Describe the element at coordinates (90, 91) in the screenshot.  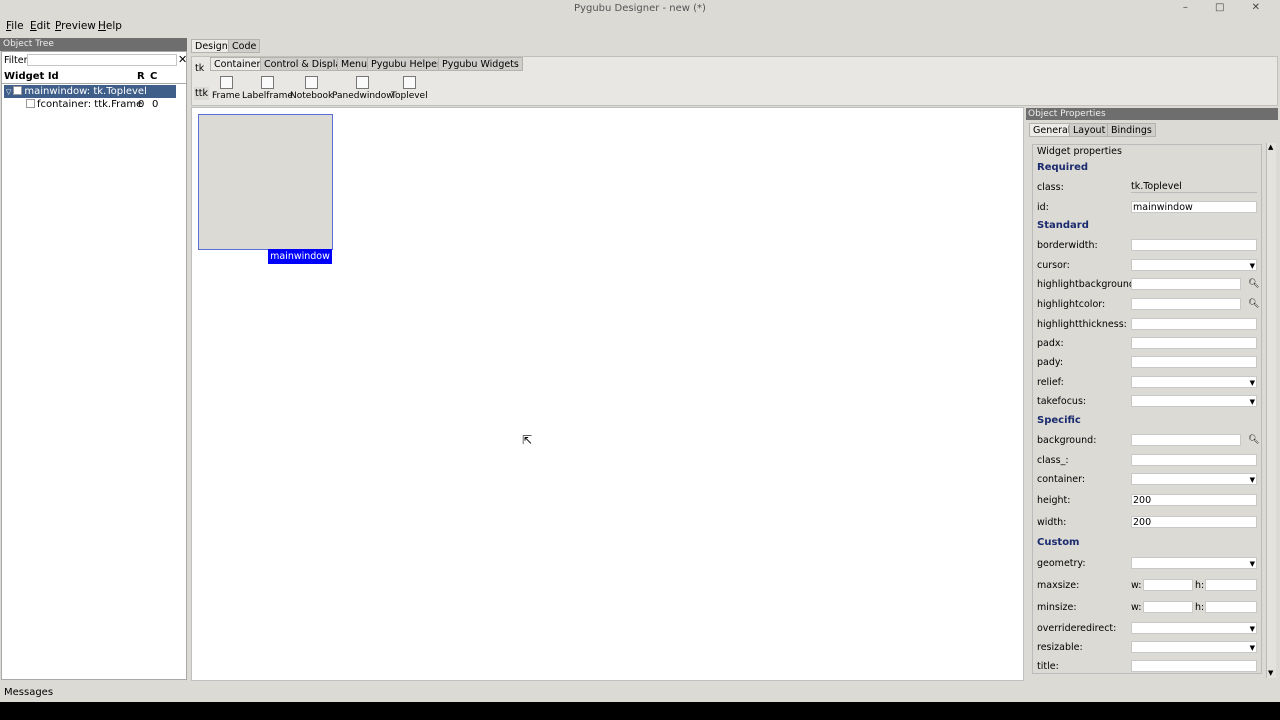
I see `tree-row-mainwindow: ▽ mainwindow: tk.Toplevel` at that location.